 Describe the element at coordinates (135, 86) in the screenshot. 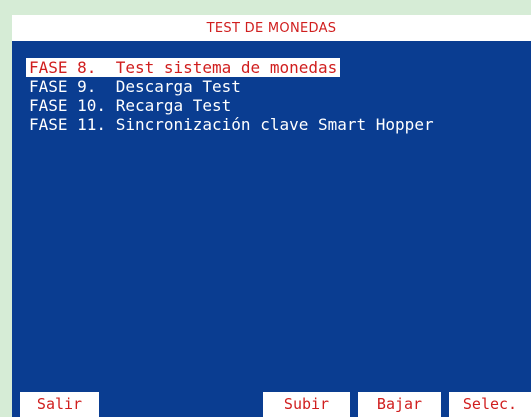

I see `menu-item-fase-9: FASE 9. Descarga Test` at that location.